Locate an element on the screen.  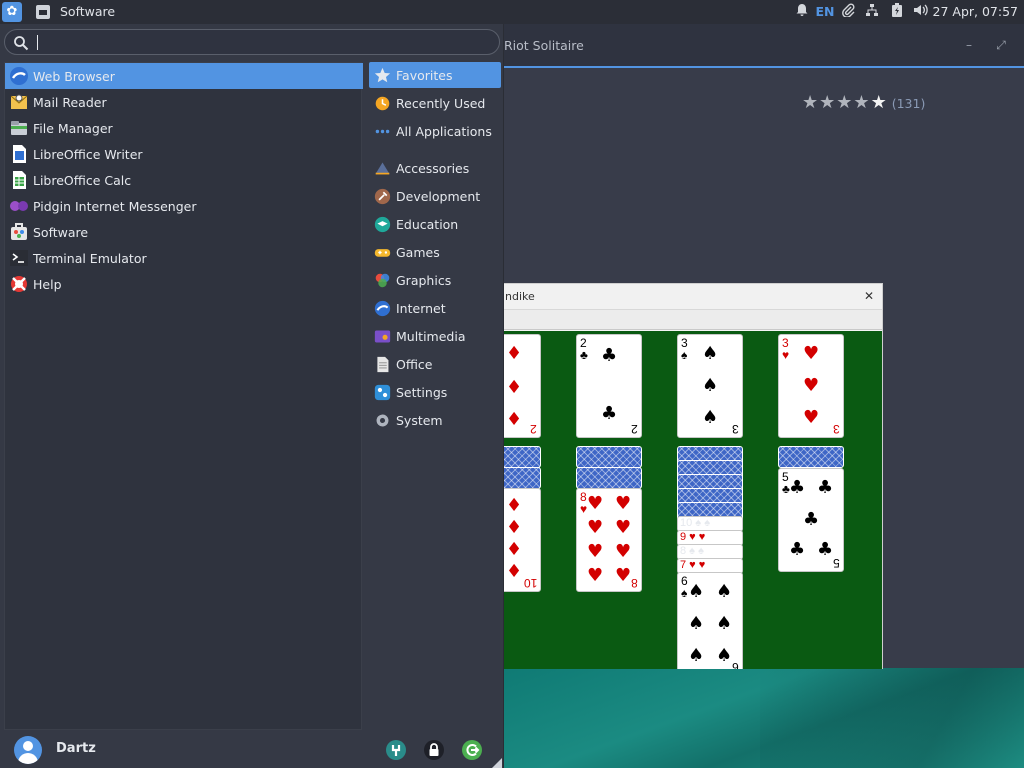
favorite-item-label: File Manager is located at coordinates (73, 128).